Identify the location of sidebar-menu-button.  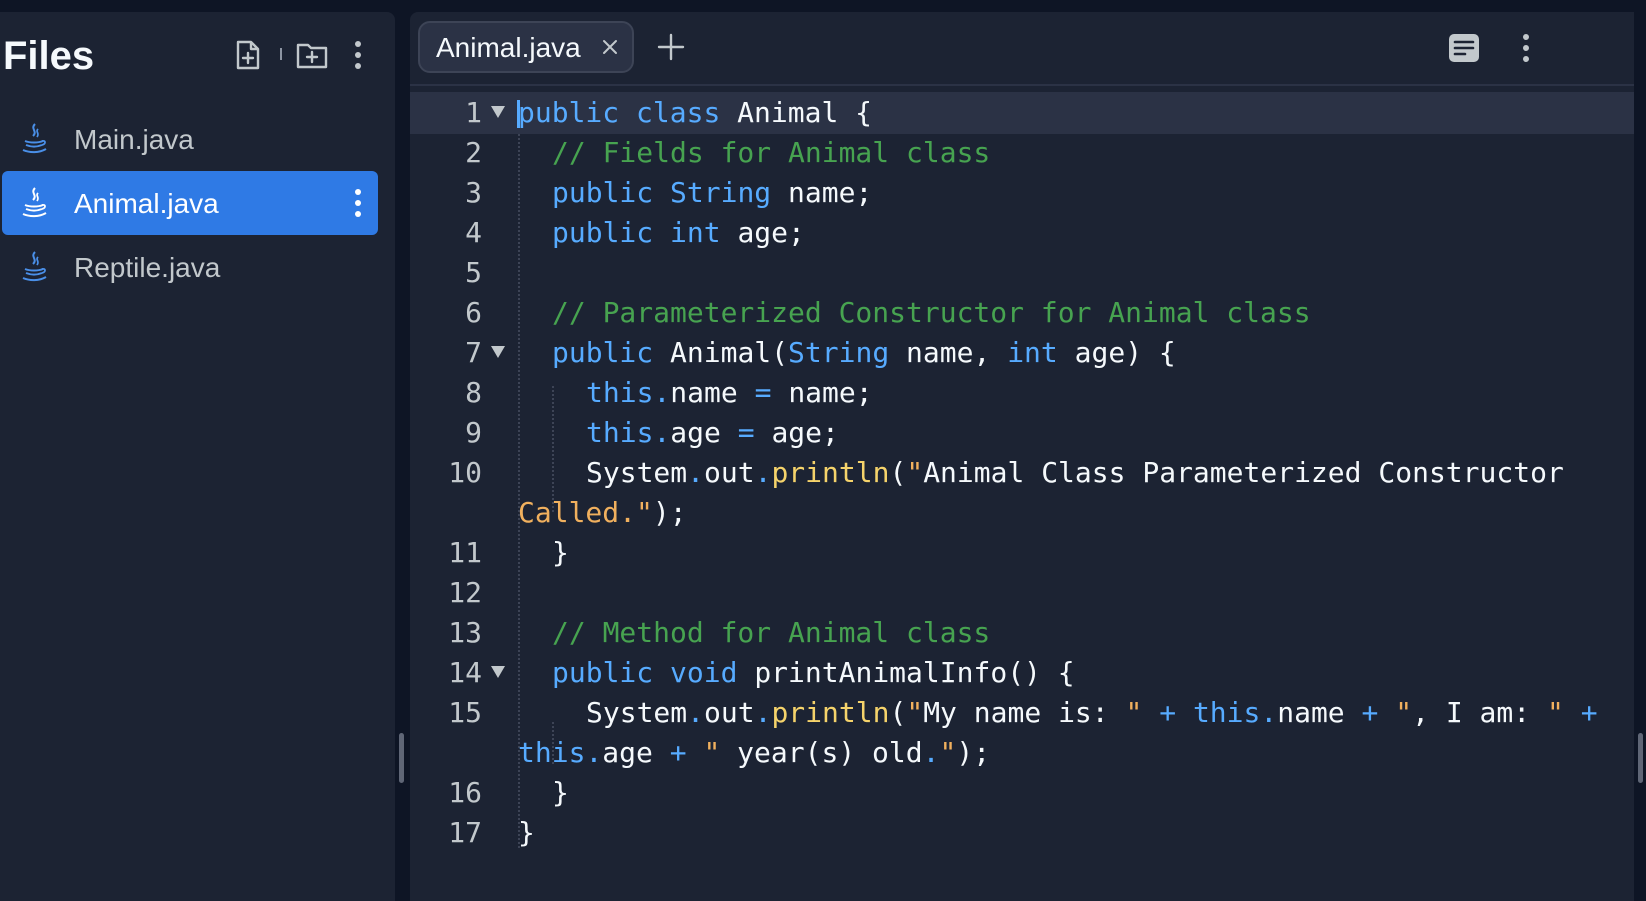
(358, 55).